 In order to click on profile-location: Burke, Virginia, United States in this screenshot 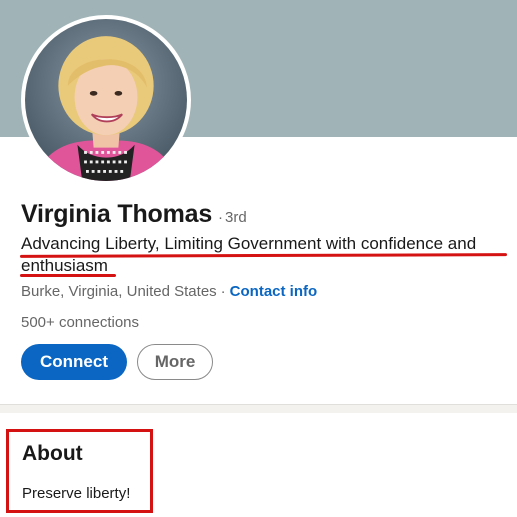, I will do `click(119, 291)`.